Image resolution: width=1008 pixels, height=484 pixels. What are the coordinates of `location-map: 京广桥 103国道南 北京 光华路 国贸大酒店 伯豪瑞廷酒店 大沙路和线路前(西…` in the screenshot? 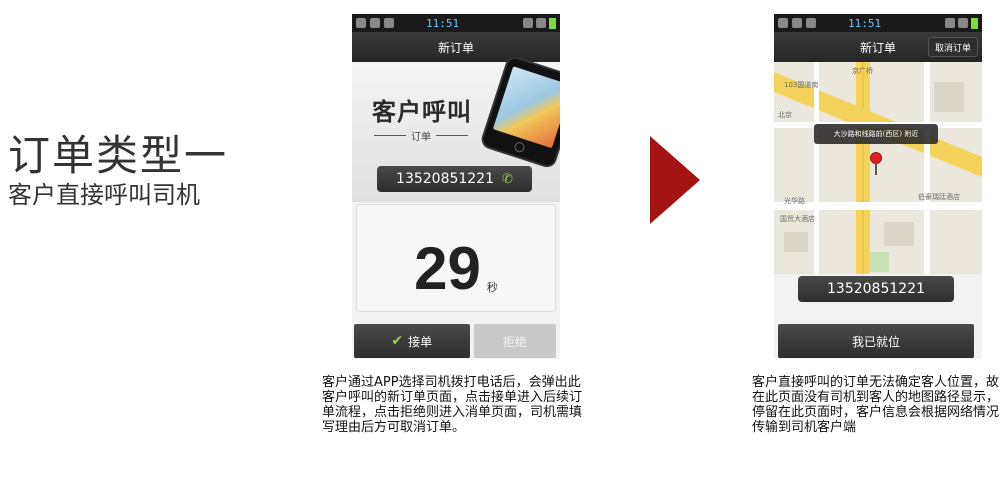 It's located at (878, 168).